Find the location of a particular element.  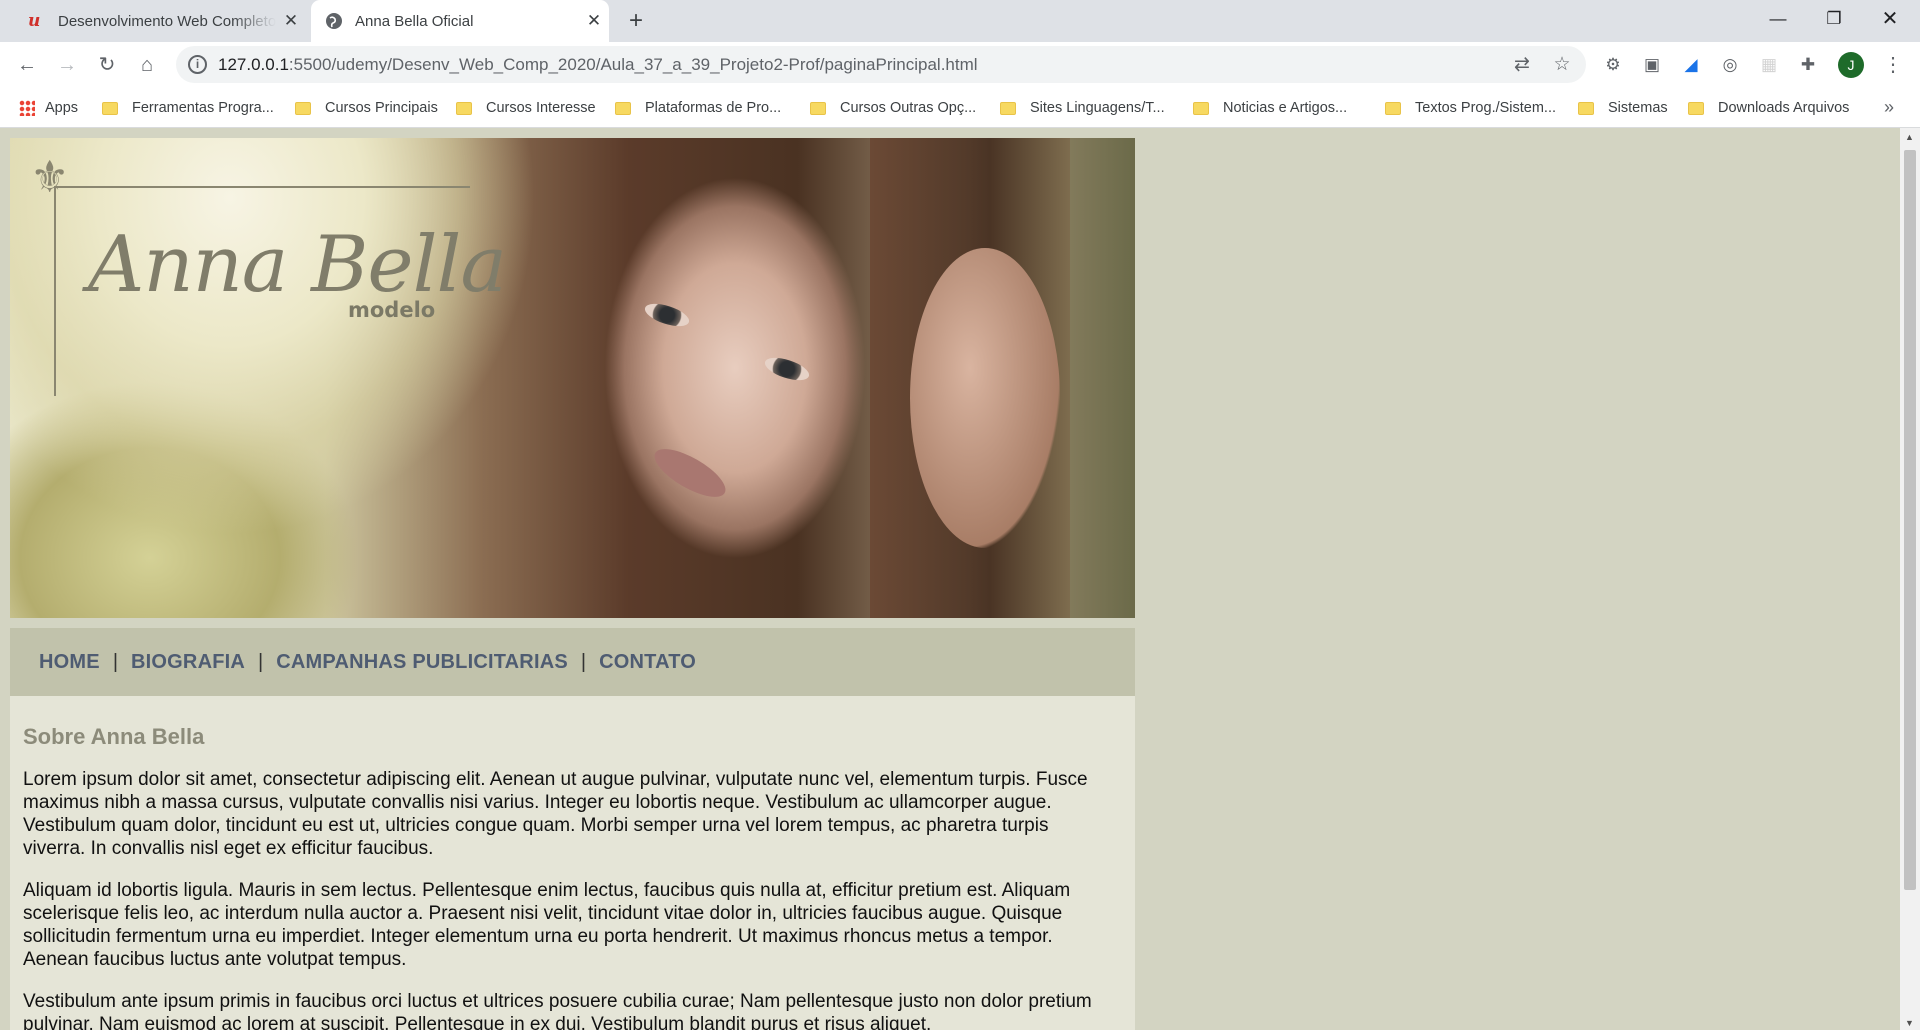

bookmark-label: Sistemas is located at coordinates (1638, 108).